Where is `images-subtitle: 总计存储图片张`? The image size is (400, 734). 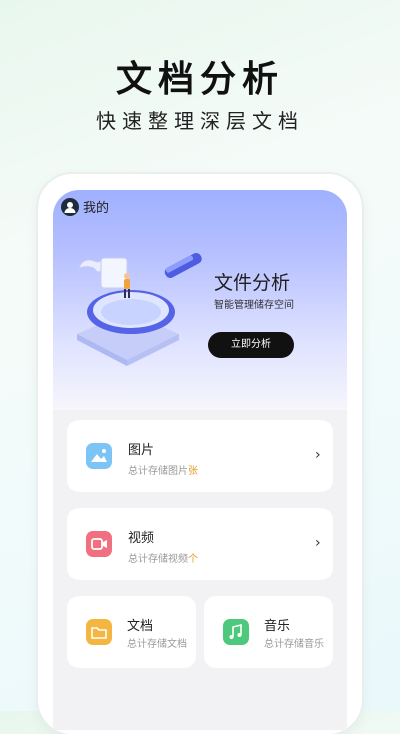
images-subtitle: 总计存储图片张 is located at coordinates (163, 471).